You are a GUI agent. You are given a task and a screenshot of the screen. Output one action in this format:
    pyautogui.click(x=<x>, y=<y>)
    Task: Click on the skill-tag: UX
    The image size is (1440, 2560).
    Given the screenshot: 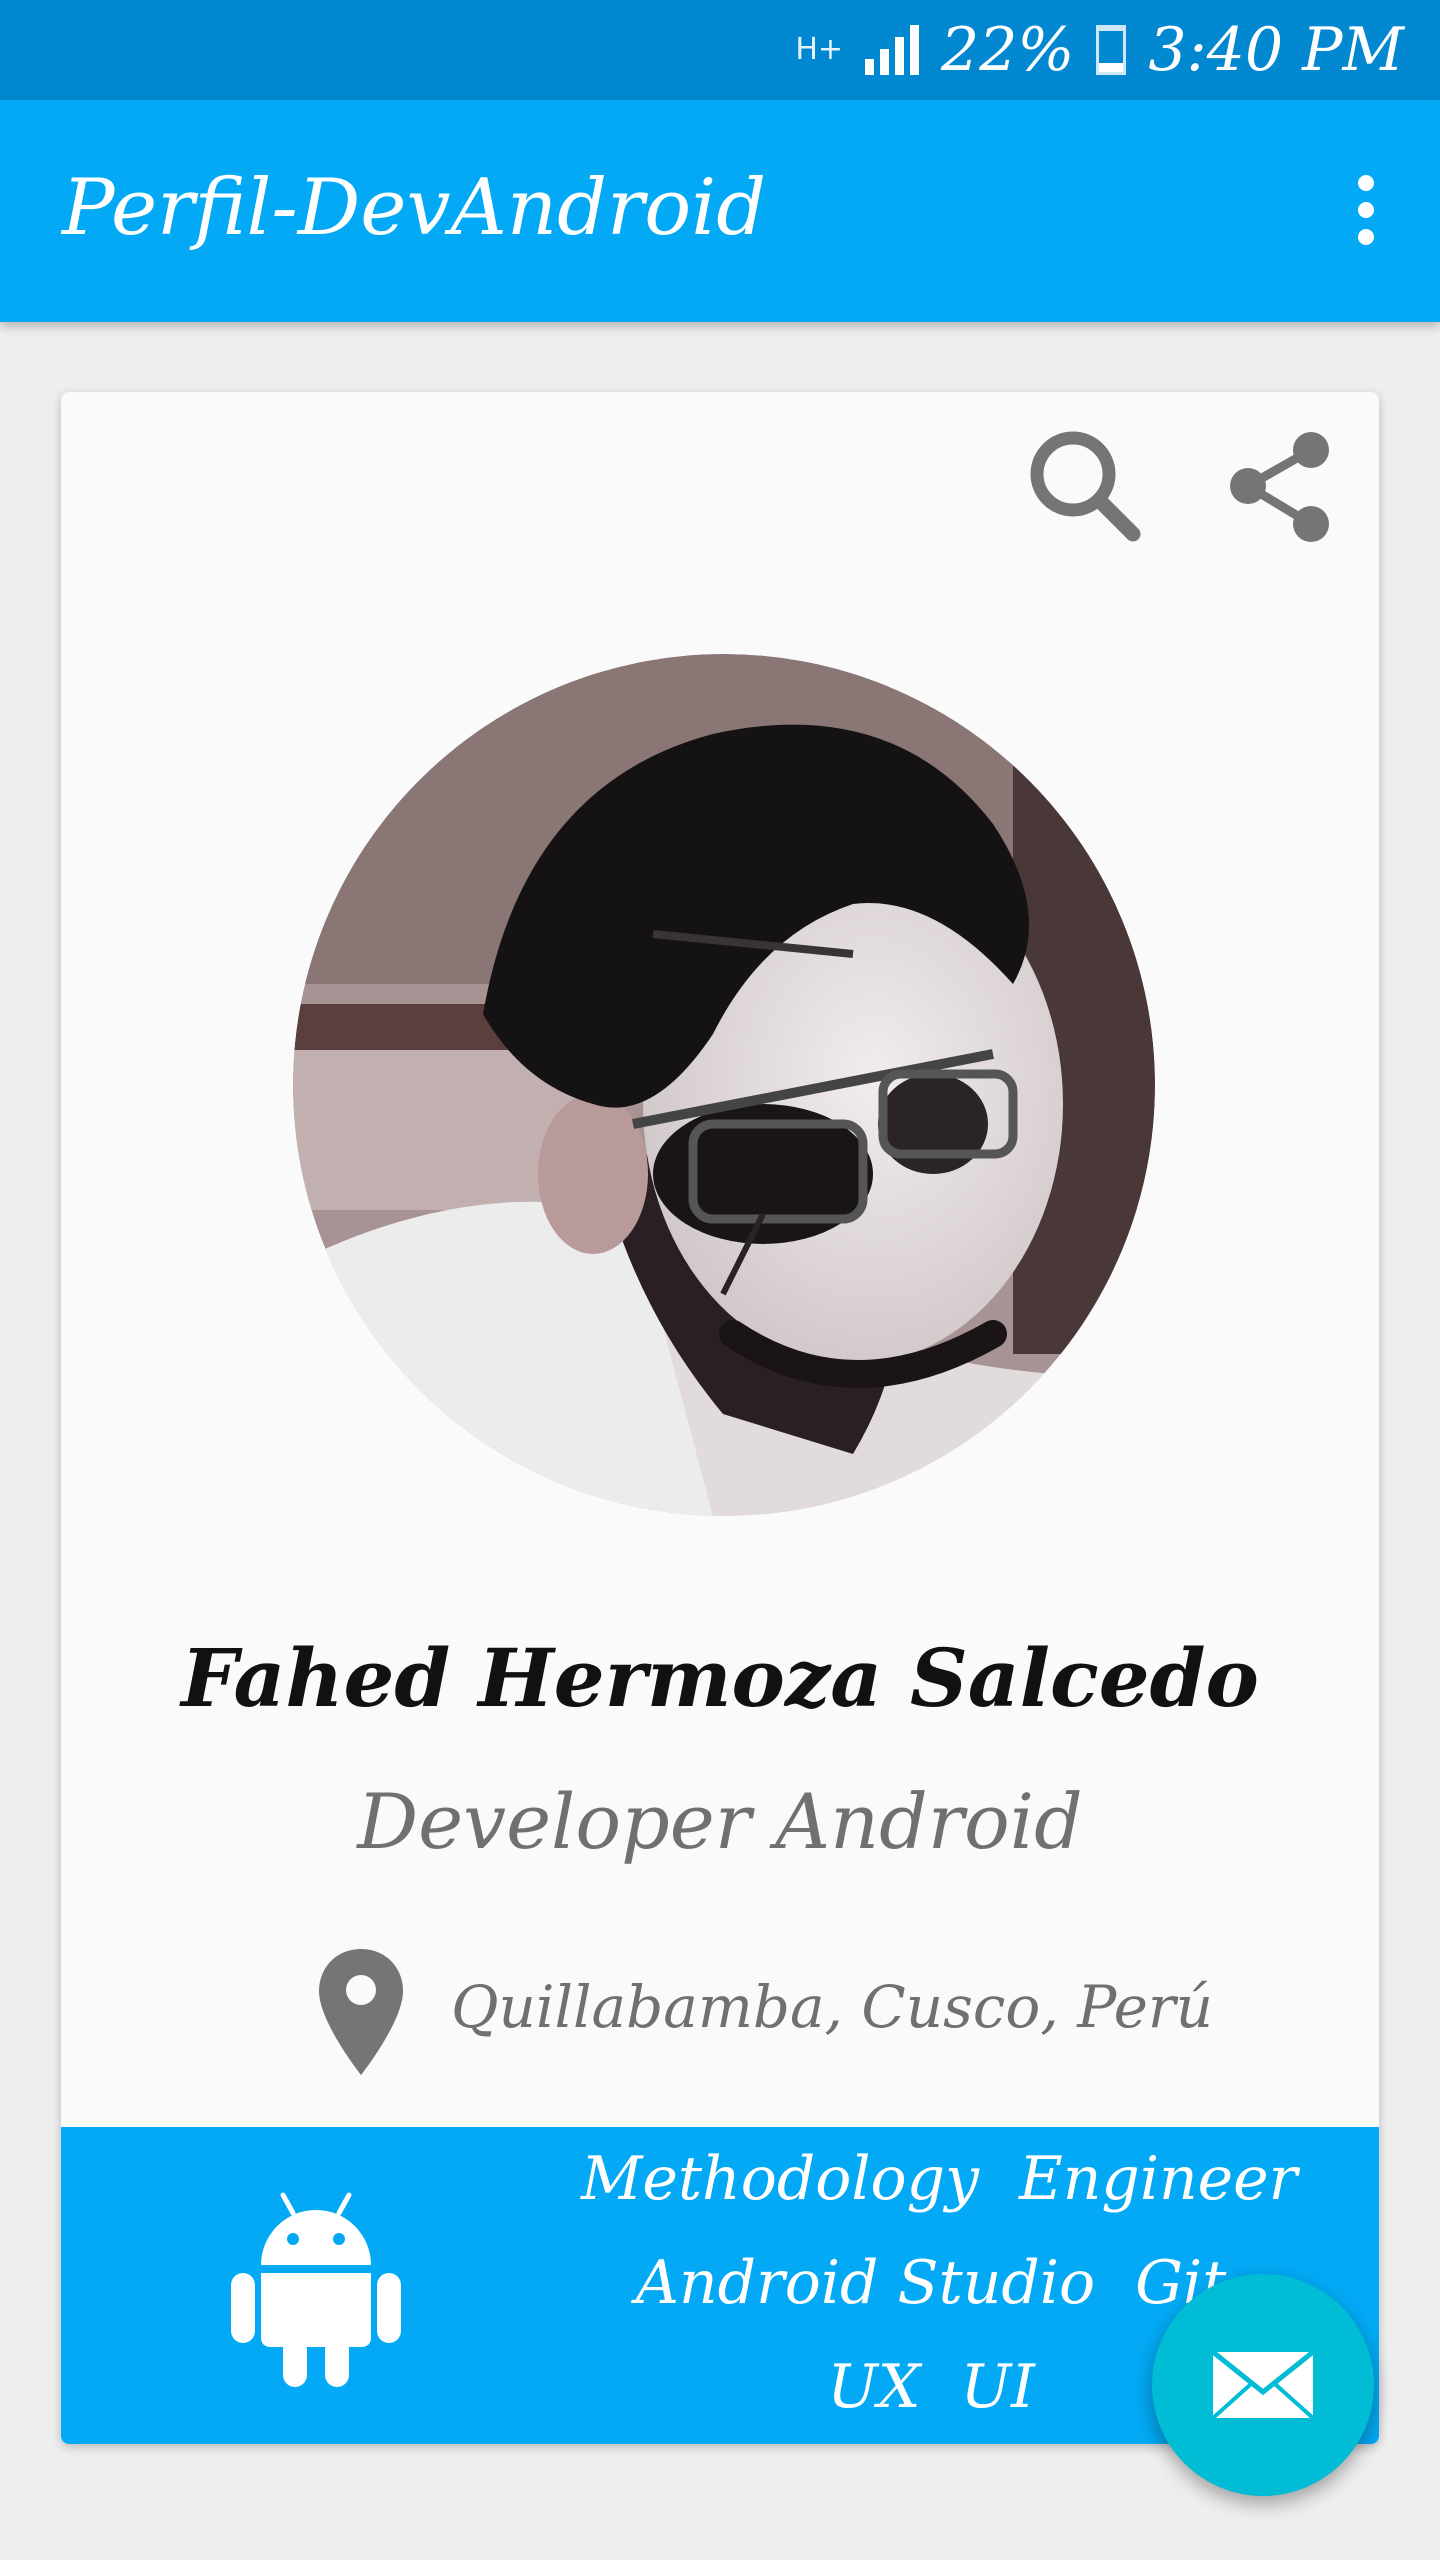 What is the action you would take?
    pyautogui.click(x=874, y=2387)
    